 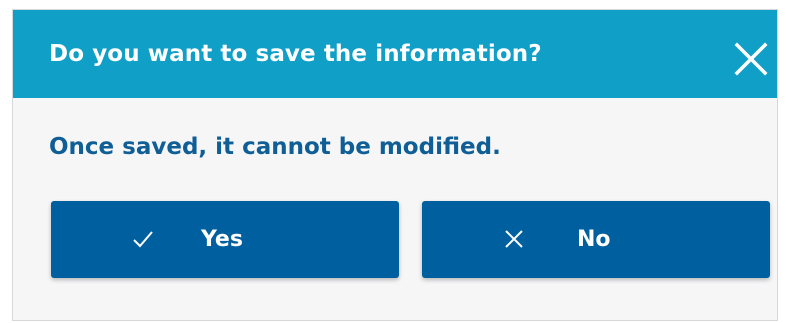 I want to click on yes-button-label: Yes, so click(x=222, y=239).